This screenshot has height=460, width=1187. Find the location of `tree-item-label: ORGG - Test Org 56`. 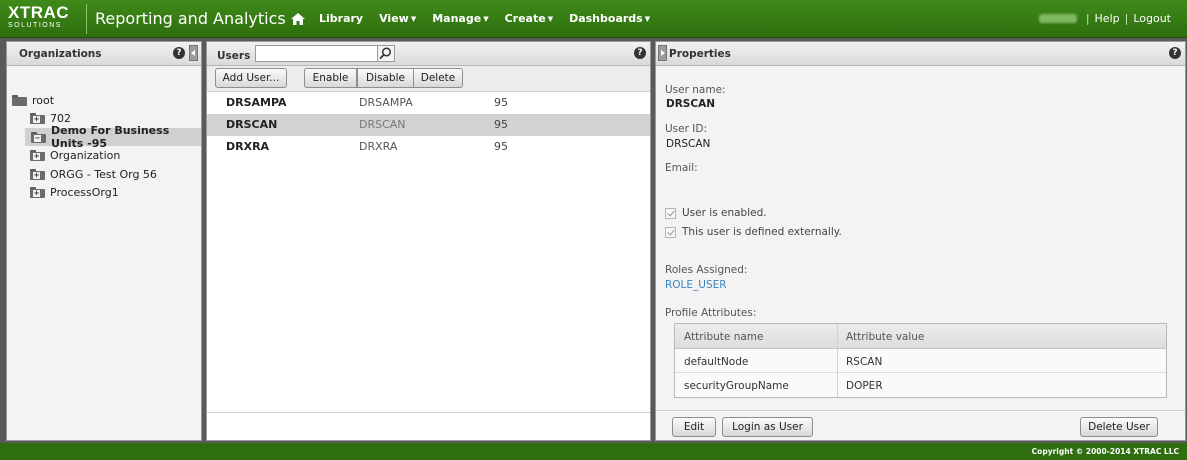

tree-item-label: ORGG - Test Org 56 is located at coordinates (103, 174).